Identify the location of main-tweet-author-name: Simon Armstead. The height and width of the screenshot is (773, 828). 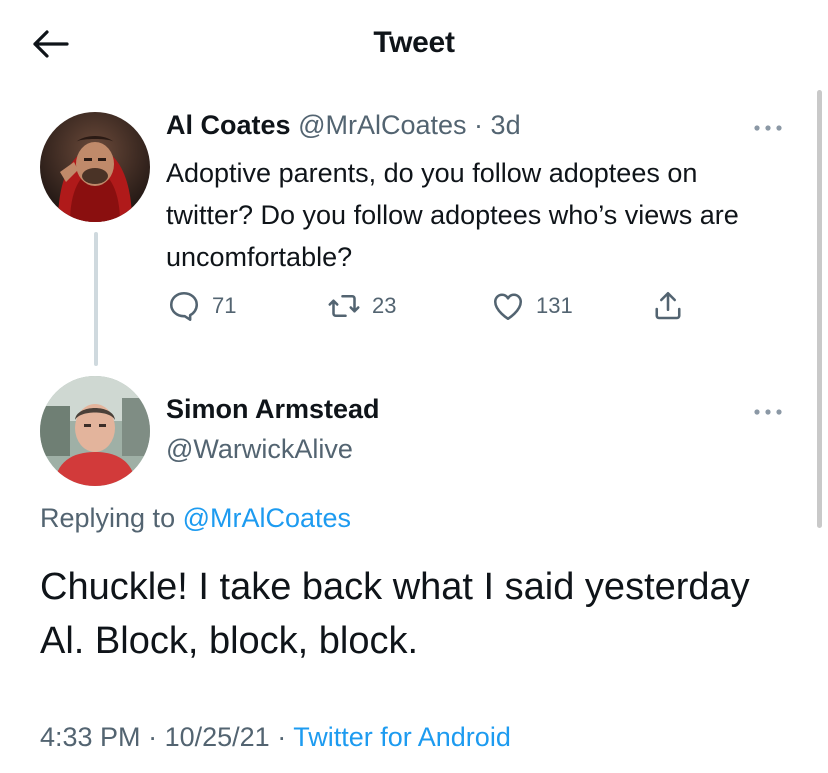
(273, 409).